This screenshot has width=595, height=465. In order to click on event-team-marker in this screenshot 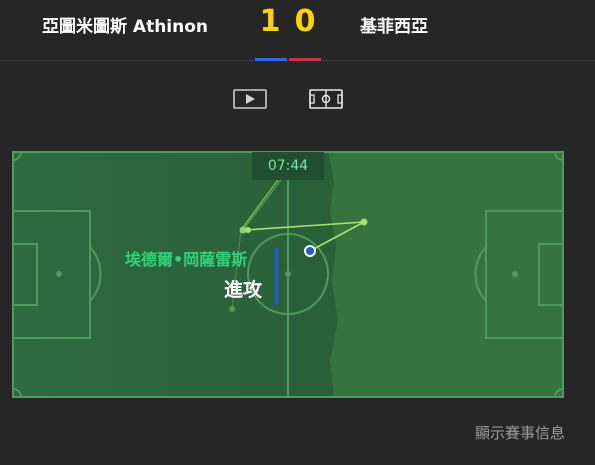, I will do `click(276, 276)`.